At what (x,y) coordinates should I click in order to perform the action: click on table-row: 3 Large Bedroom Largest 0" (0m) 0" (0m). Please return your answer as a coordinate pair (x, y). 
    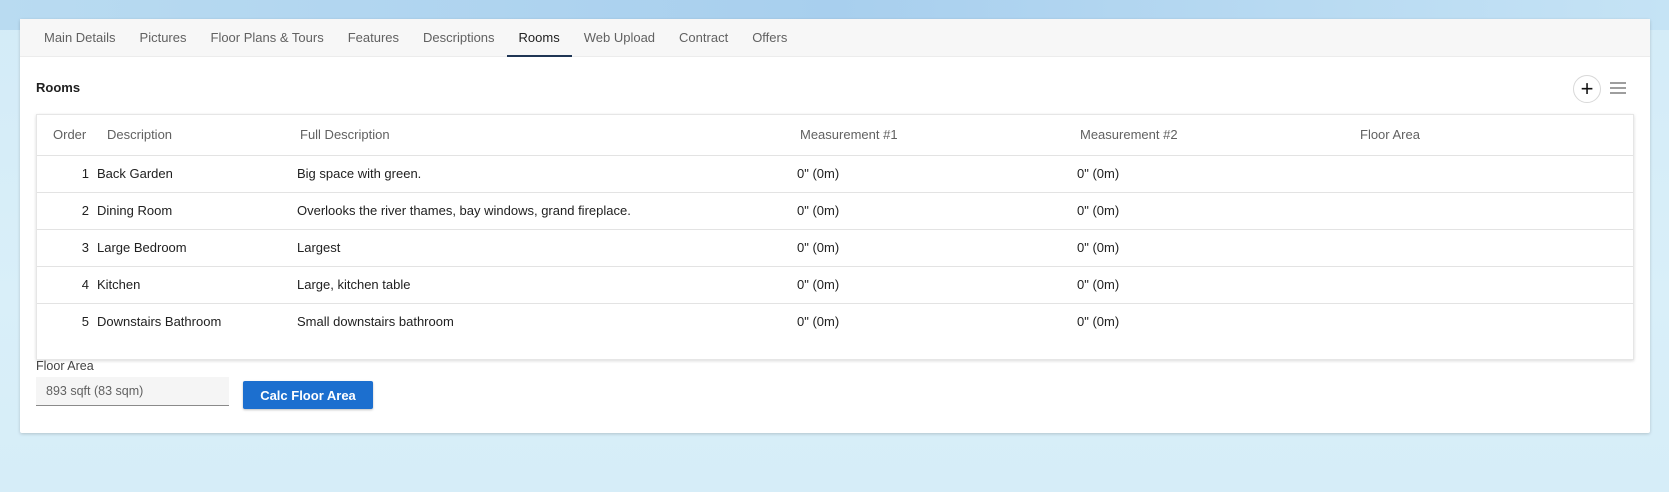
    Looking at the image, I should click on (835, 248).